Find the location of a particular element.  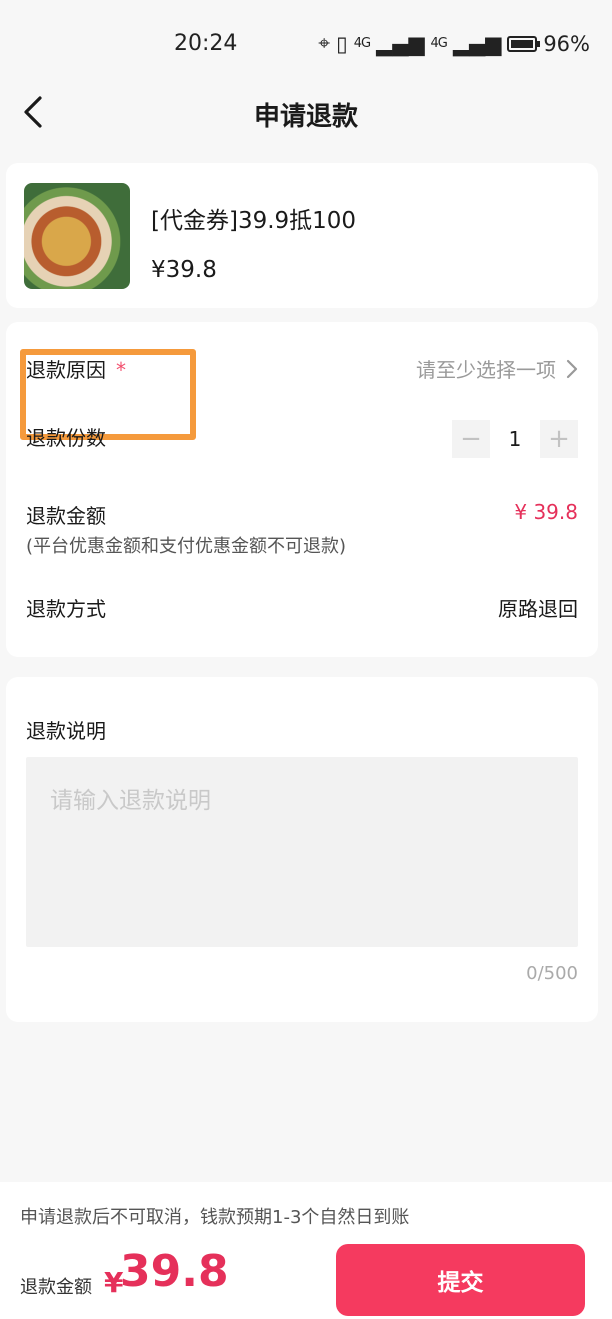

refund-quantity-label: 退款份数 is located at coordinates (66, 438).